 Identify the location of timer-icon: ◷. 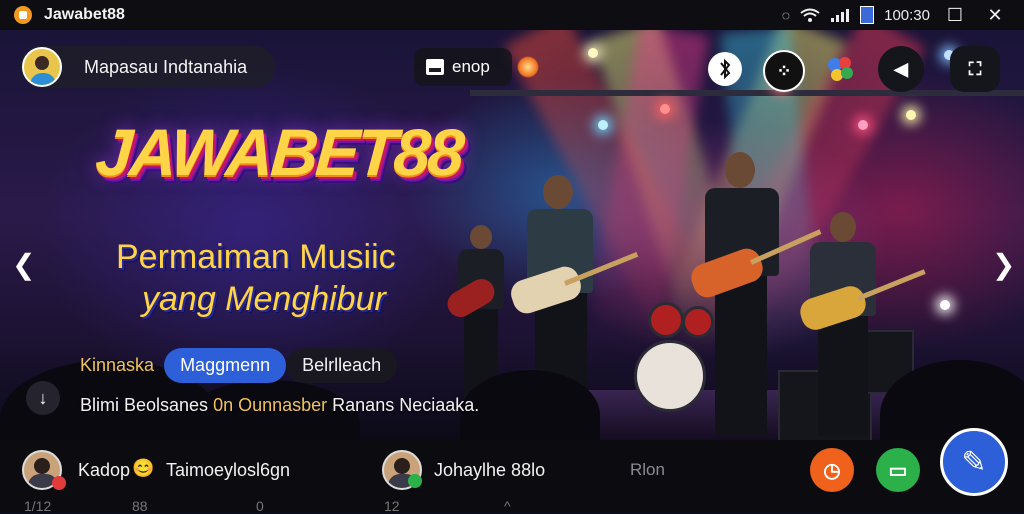
(832, 470).